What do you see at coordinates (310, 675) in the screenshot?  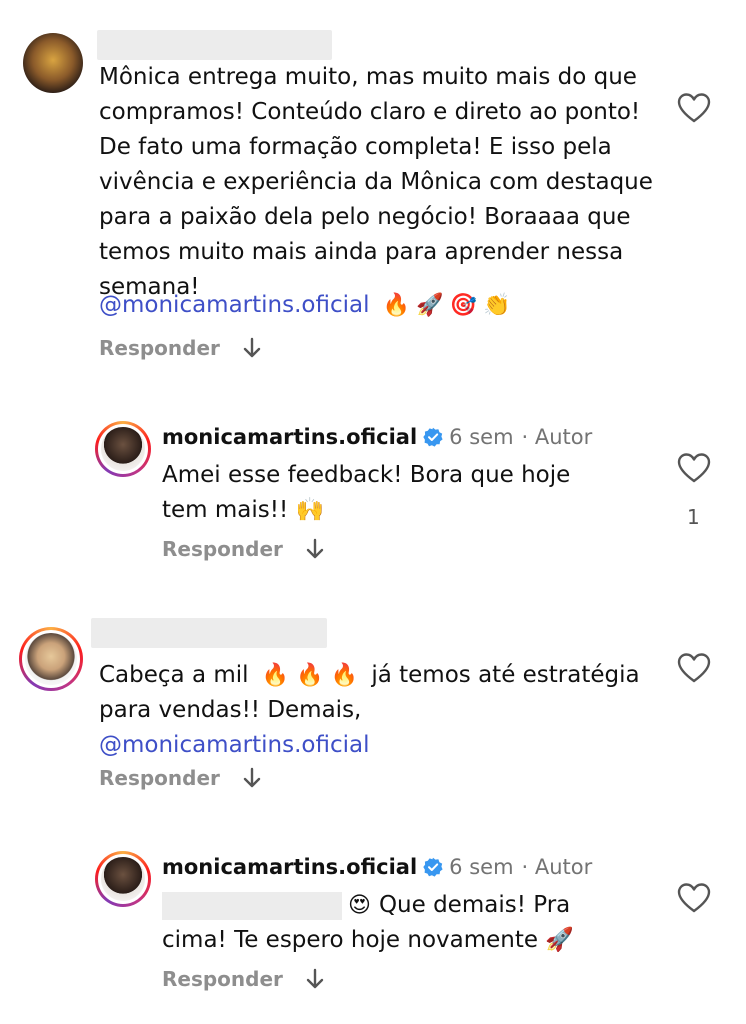 I see `fire-emojis: 🔥 🔥 🔥` at bounding box center [310, 675].